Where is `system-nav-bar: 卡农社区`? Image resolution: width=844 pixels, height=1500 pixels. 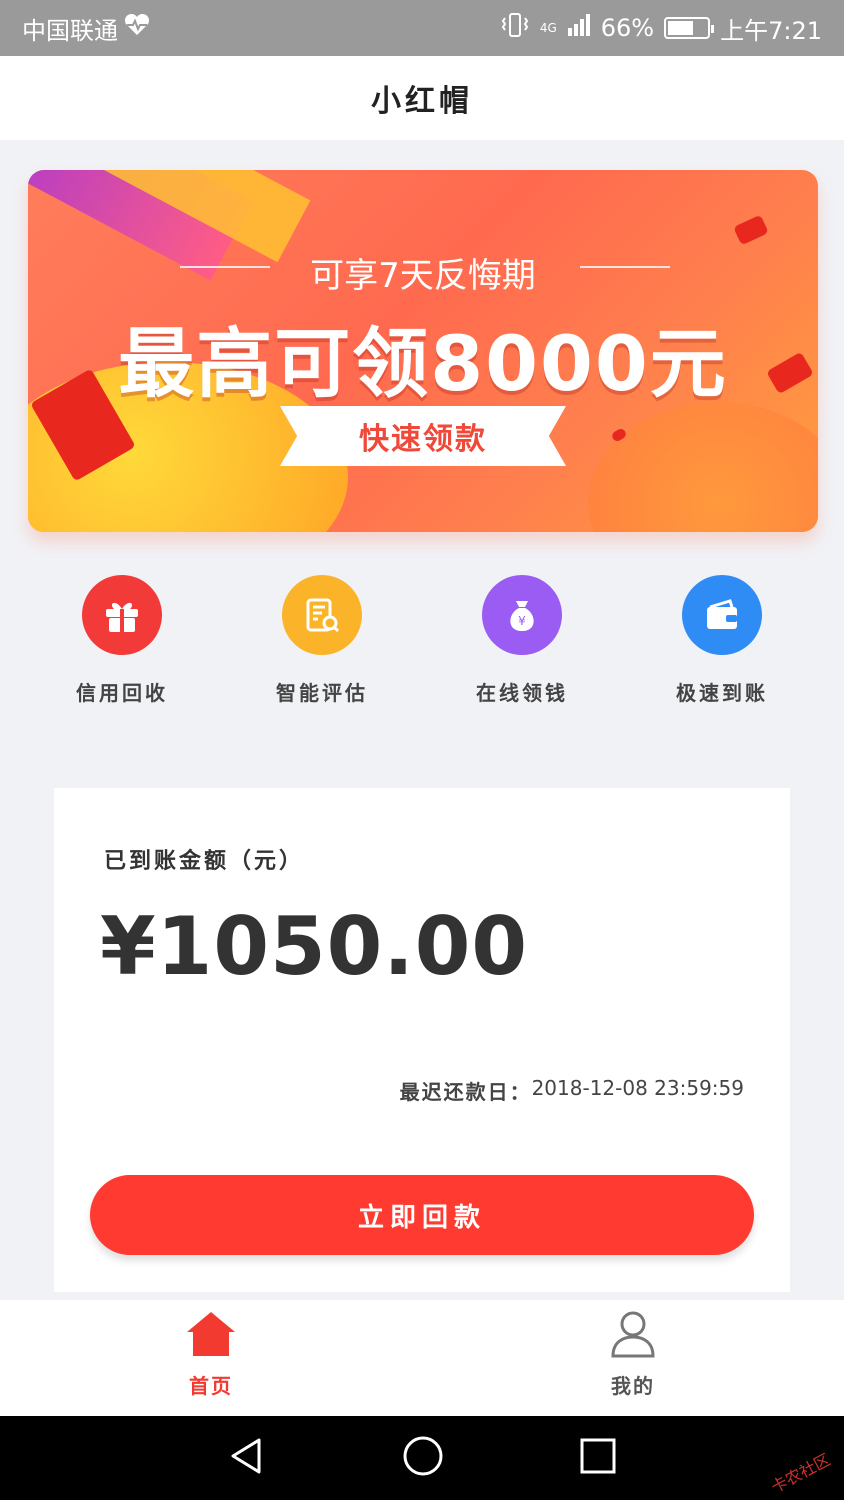 system-nav-bar: 卡农社区 is located at coordinates (422, 1458).